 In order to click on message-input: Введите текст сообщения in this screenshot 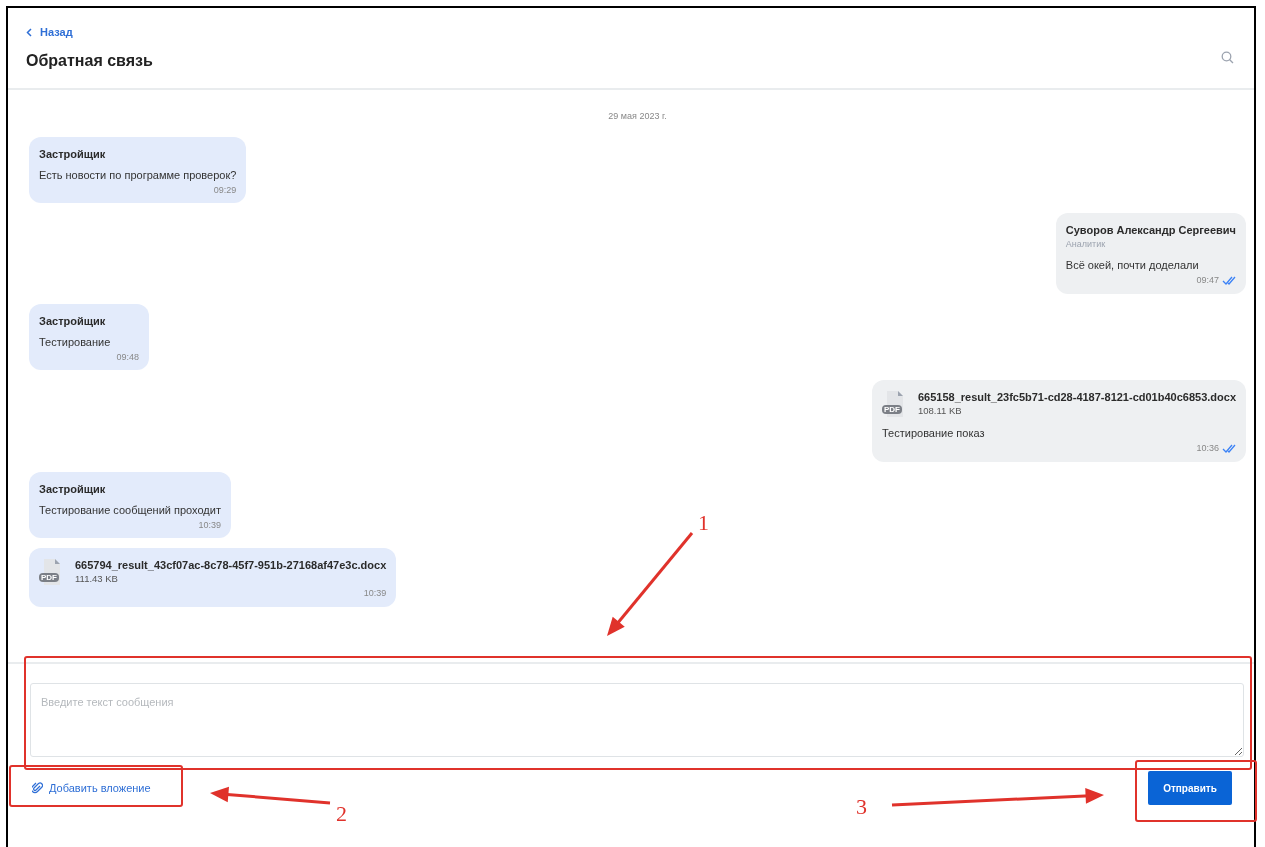, I will do `click(637, 720)`.